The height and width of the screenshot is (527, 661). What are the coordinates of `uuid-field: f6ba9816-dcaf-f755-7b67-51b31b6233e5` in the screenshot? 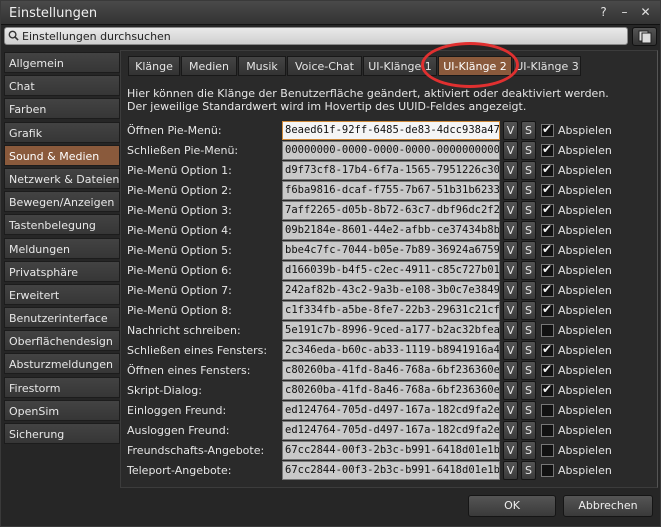 It's located at (391, 190).